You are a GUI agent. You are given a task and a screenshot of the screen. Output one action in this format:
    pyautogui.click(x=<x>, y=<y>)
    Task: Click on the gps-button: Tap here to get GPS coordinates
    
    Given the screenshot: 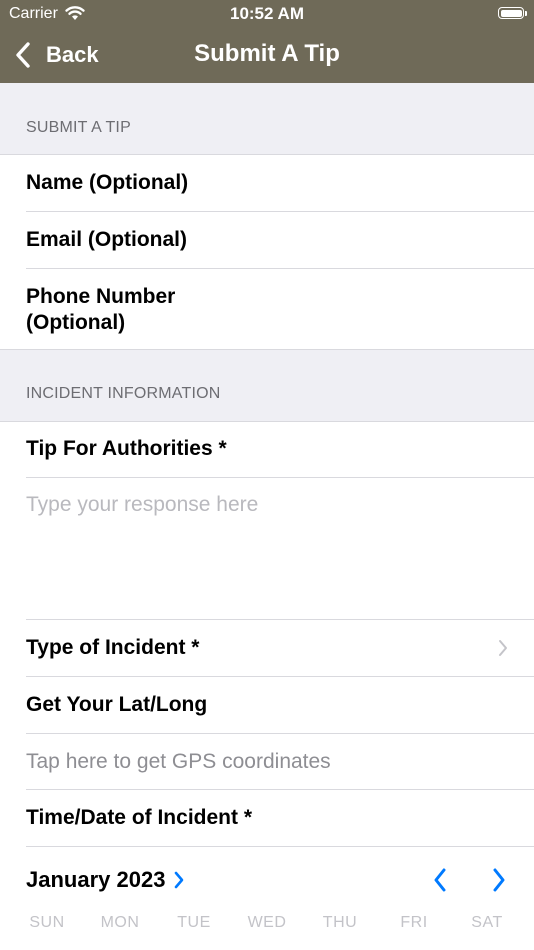 What is the action you would take?
    pyautogui.click(x=267, y=761)
    